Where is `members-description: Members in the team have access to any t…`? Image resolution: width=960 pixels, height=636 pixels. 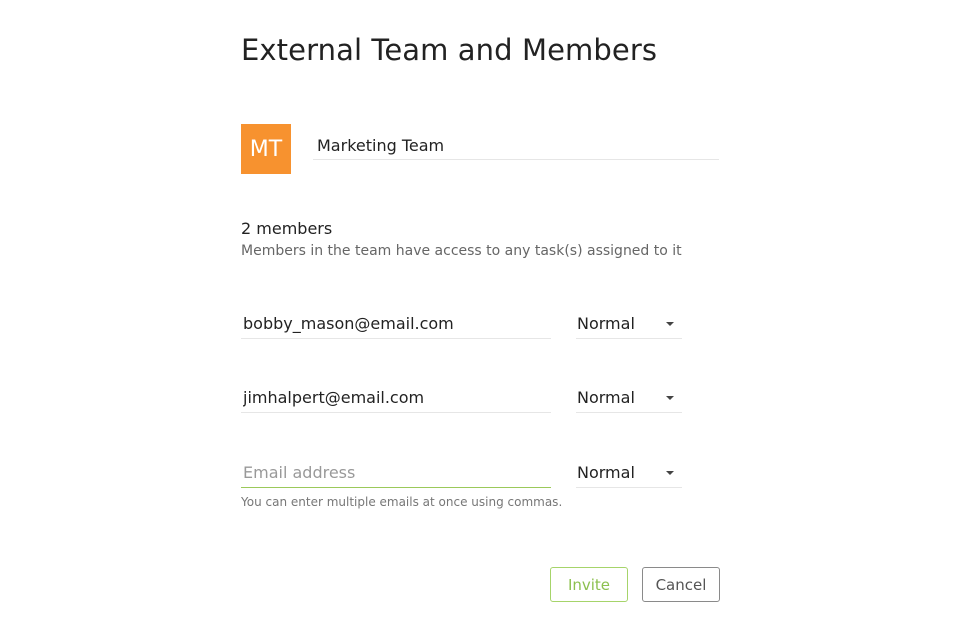 members-description: Members in the team have access to any t… is located at coordinates (461, 251).